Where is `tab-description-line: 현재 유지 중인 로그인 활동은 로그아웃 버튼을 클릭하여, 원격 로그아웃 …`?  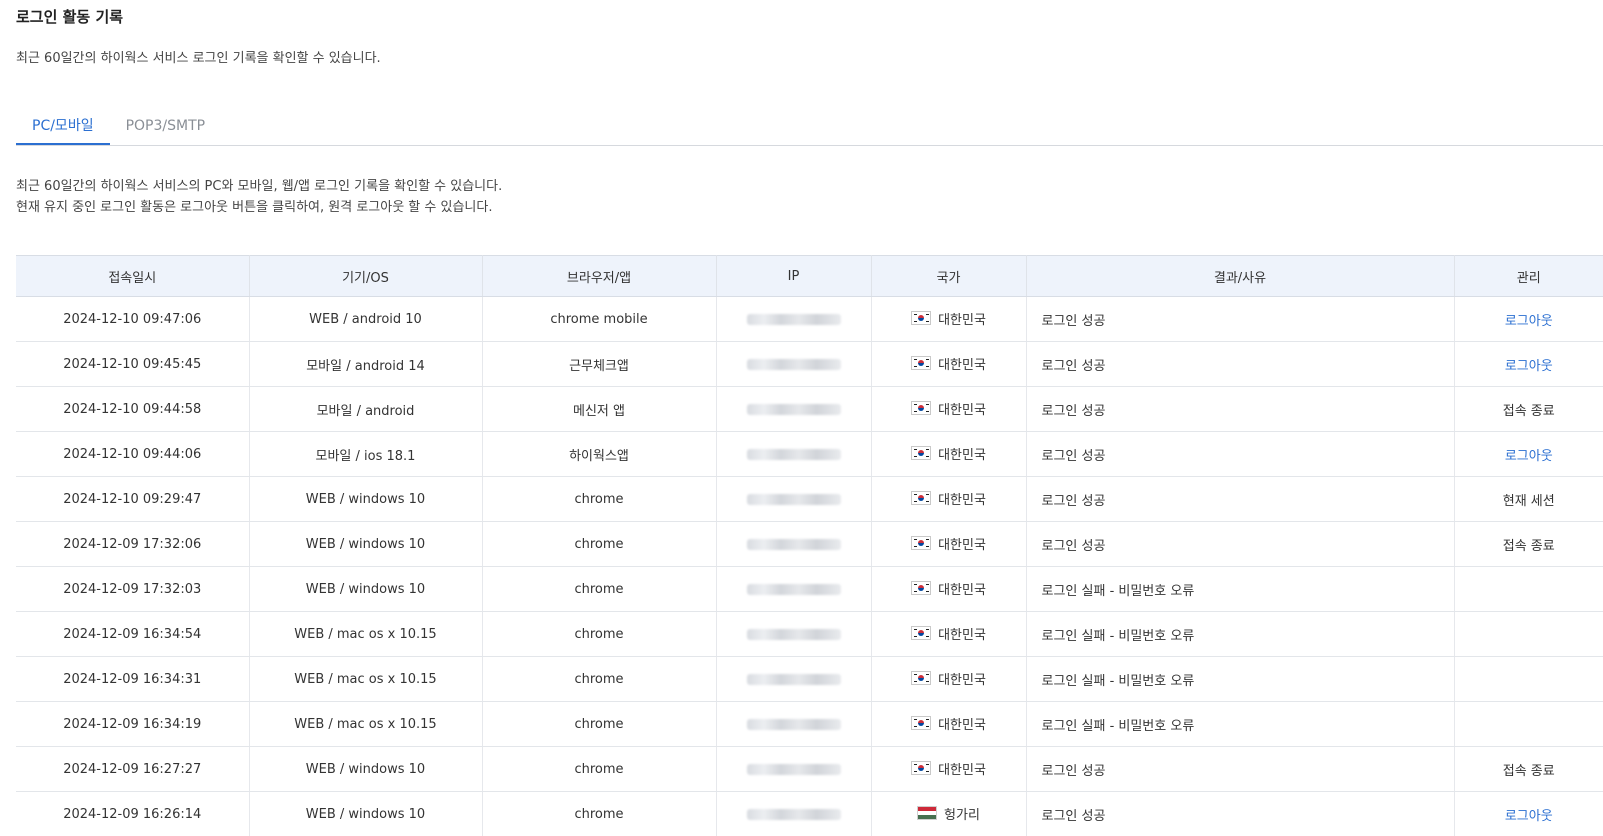 tab-description-line: 현재 유지 중인 로그인 활동은 로그아웃 버튼을 클릭하여, 원격 로그아웃 … is located at coordinates (254, 207).